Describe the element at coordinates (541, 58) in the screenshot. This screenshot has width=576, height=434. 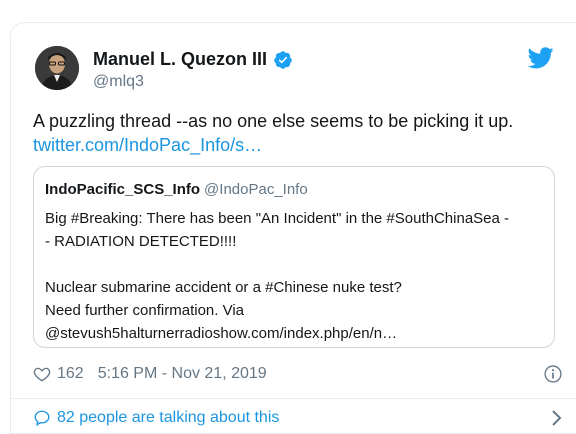
I see `twitter-bird-icon` at that location.